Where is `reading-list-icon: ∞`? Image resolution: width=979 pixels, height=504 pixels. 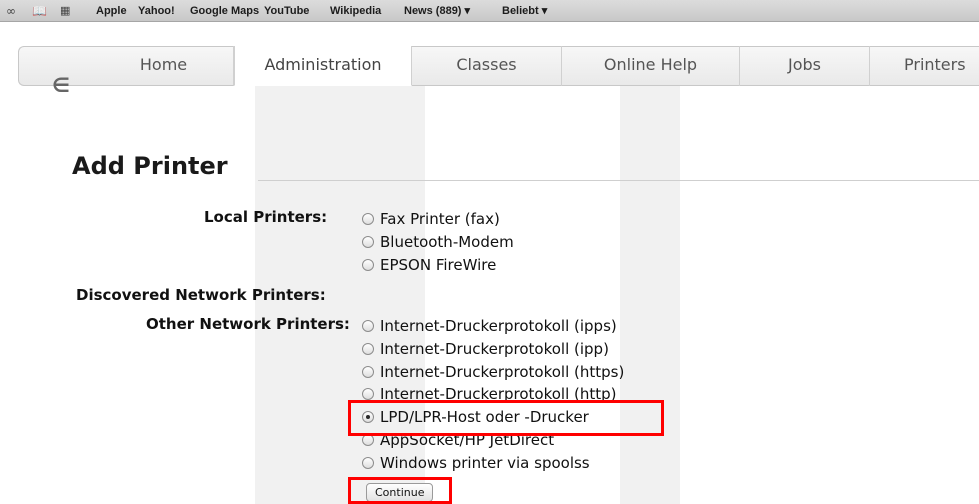 reading-list-icon: ∞ is located at coordinates (11, 11).